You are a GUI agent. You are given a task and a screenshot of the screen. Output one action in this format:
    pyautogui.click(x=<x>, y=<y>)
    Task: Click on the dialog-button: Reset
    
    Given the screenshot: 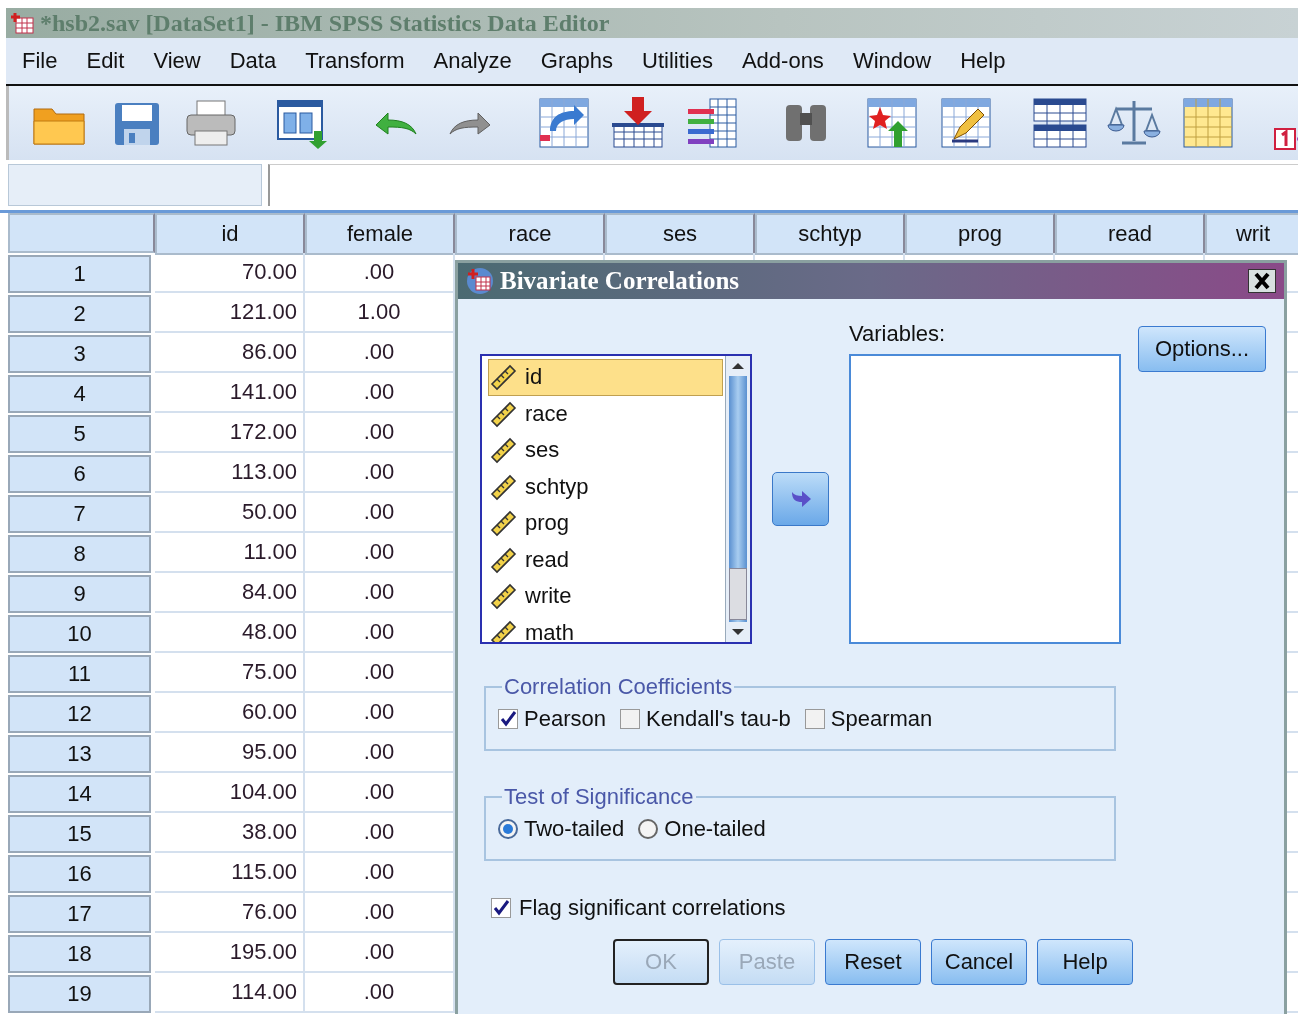 What is the action you would take?
    pyautogui.click(x=873, y=962)
    